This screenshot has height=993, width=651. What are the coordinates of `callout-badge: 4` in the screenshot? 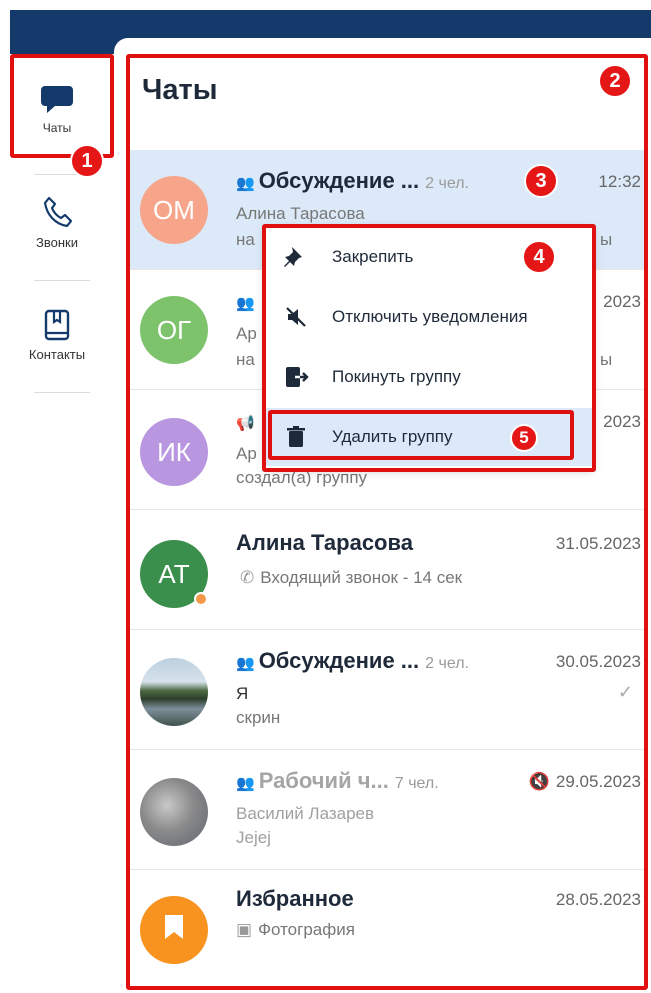 It's located at (539, 257).